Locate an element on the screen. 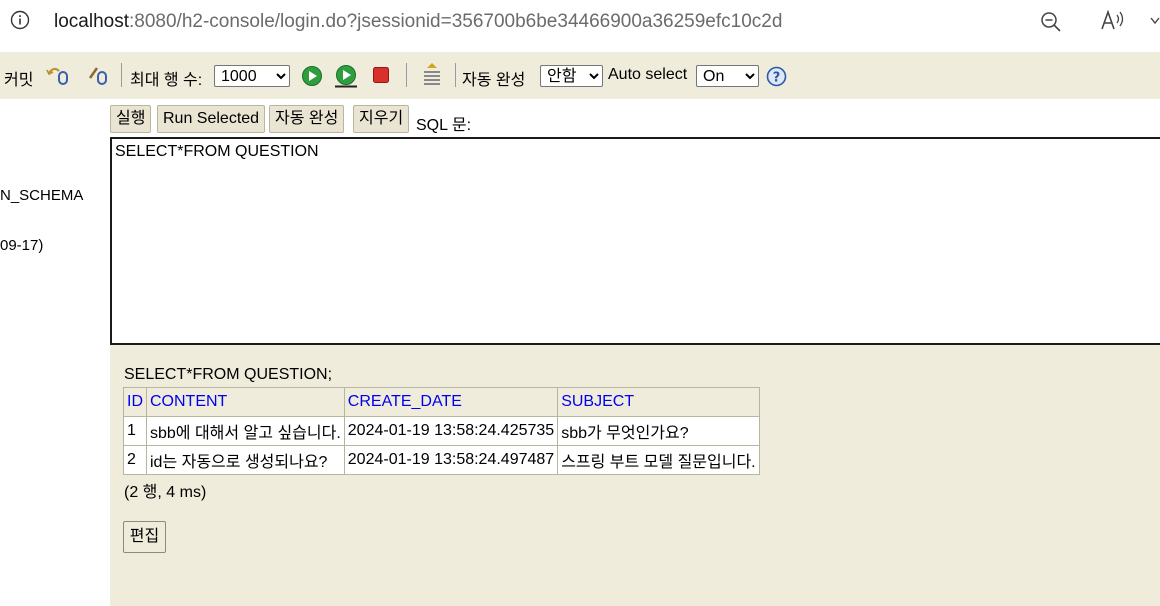 The image size is (1160, 606). autocomplete-select: 안함 is located at coordinates (571, 76).